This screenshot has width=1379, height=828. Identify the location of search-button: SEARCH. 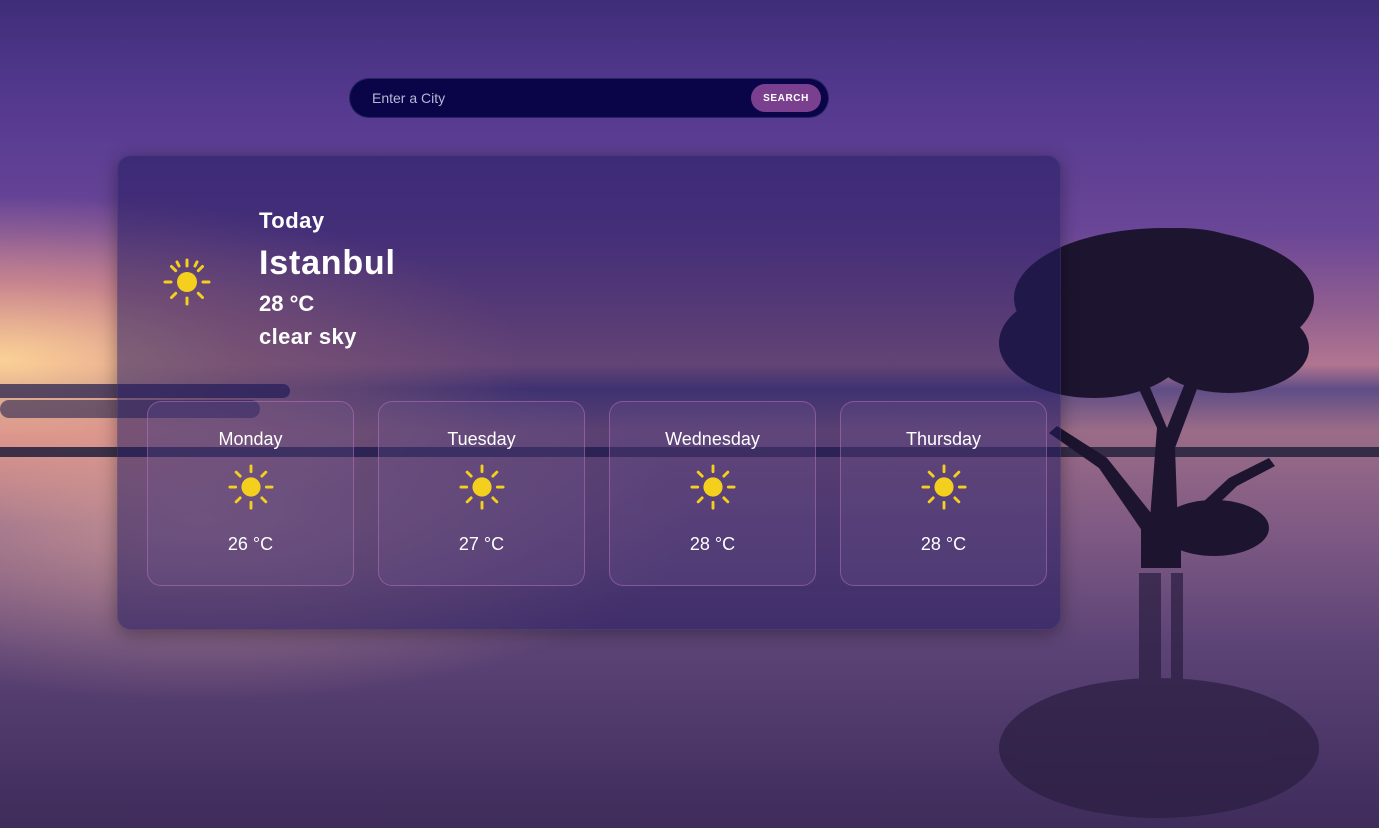
(786, 98).